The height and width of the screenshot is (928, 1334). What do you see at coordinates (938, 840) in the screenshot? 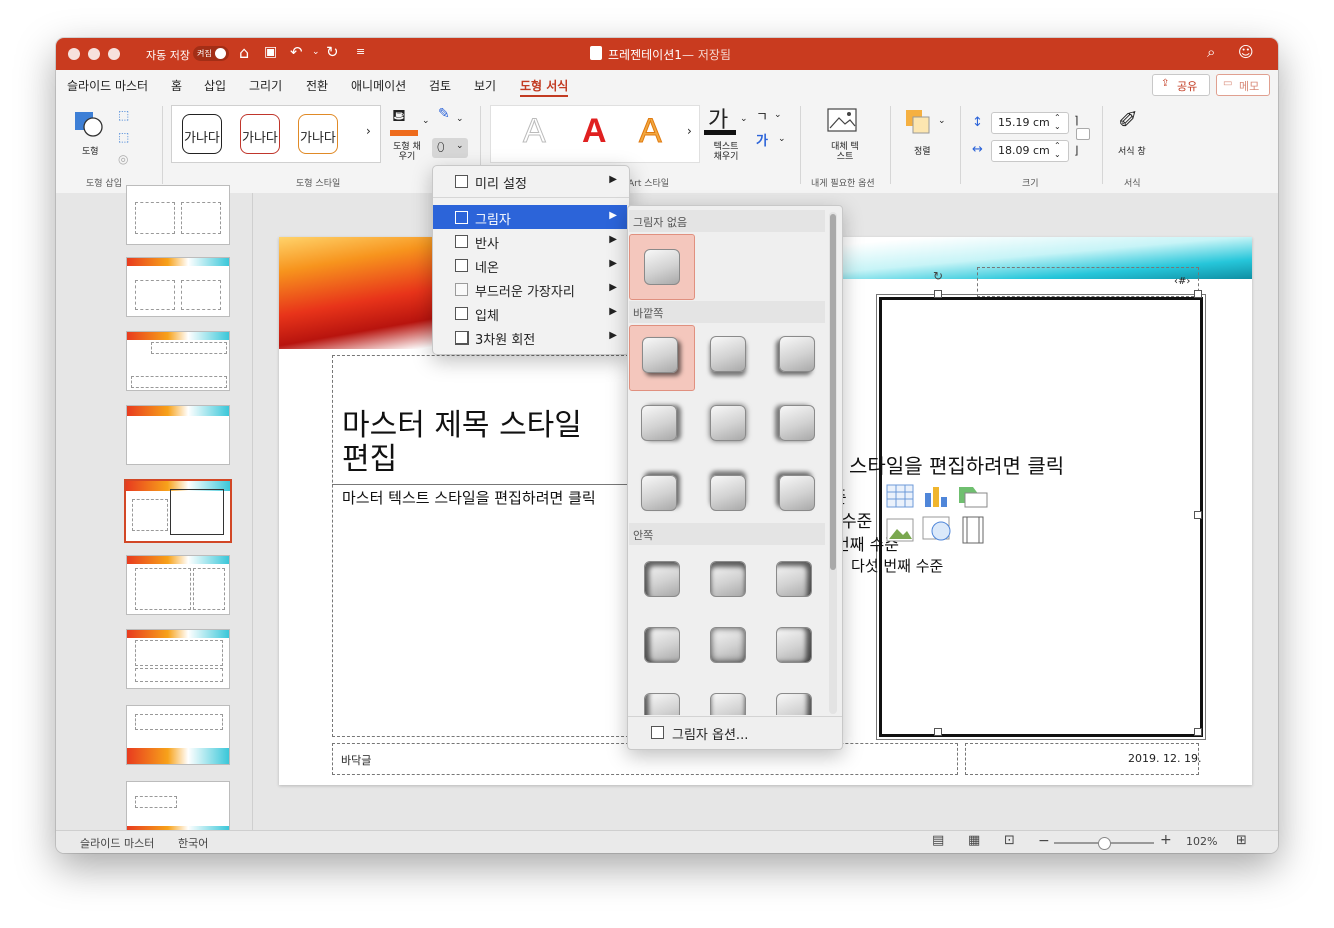
I see `normal-view-icon: ▤` at bounding box center [938, 840].